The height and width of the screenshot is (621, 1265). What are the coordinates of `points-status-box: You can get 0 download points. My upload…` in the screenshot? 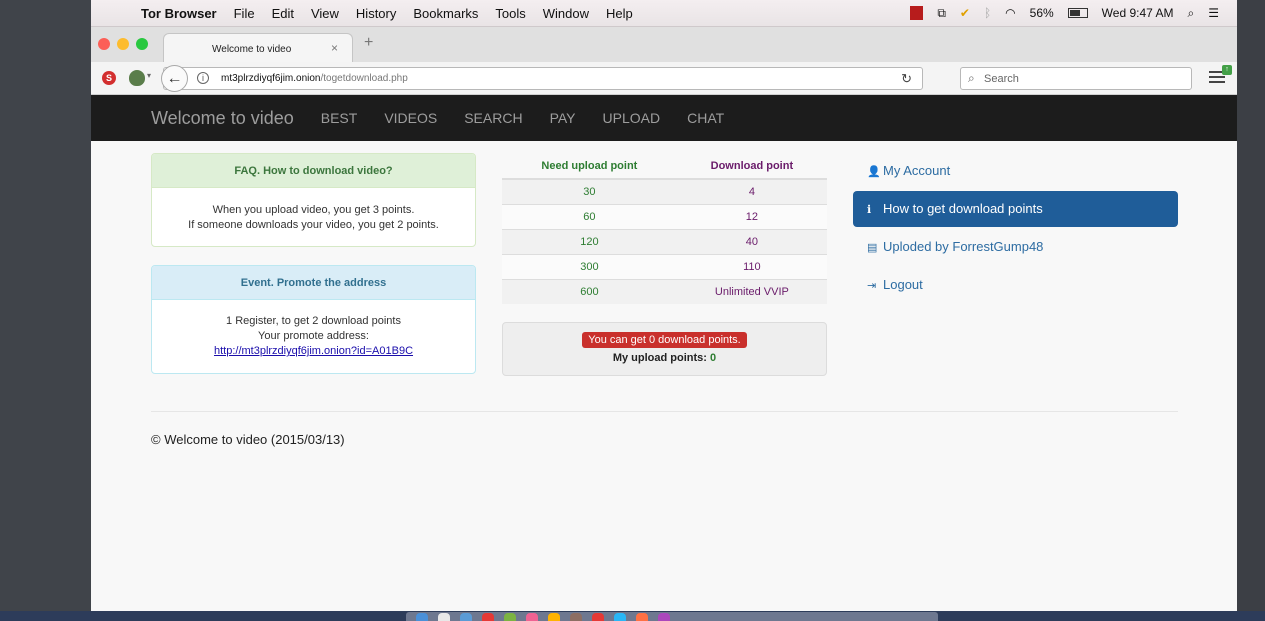 It's located at (664, 349).